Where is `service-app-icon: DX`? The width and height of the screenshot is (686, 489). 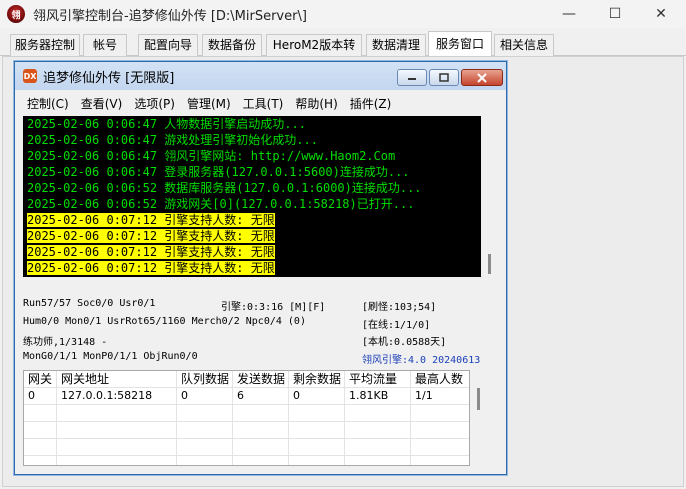 service-app-icon: DX is located at coordinates (30, 76).